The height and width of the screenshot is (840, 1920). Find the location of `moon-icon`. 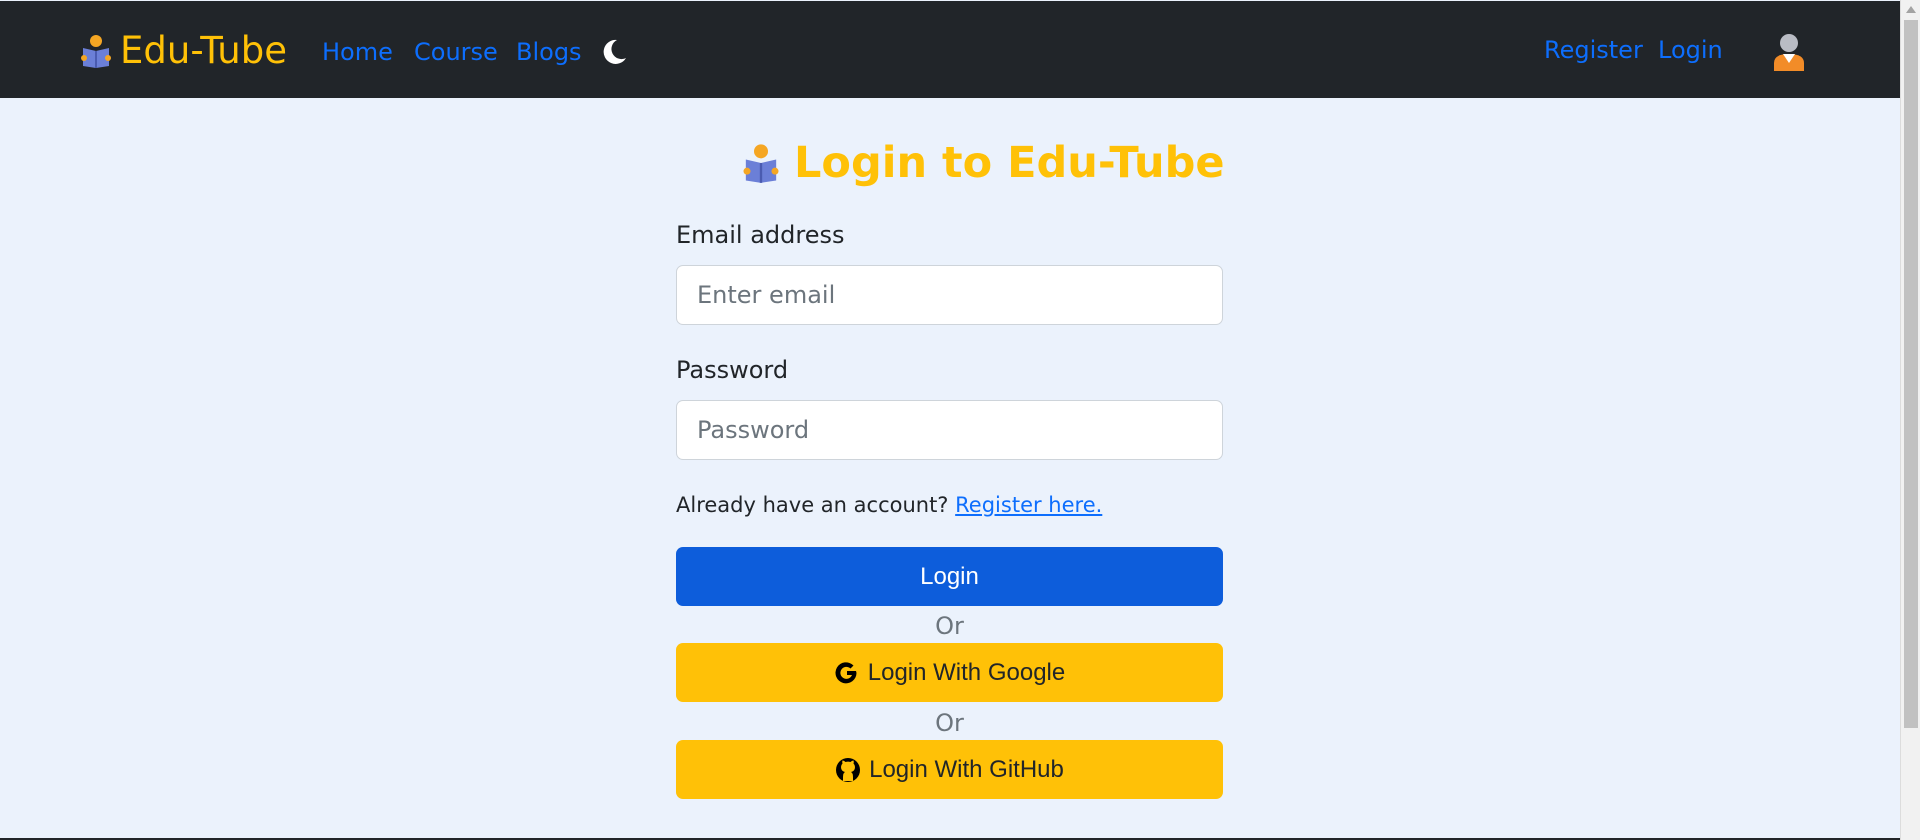

moon-icon is located at coordinates (614, 52).